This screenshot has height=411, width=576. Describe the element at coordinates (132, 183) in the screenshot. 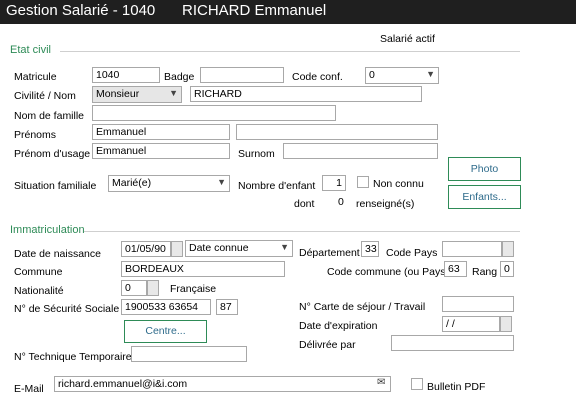

I see `situation-familiale-value: Marié(e)` at that location.